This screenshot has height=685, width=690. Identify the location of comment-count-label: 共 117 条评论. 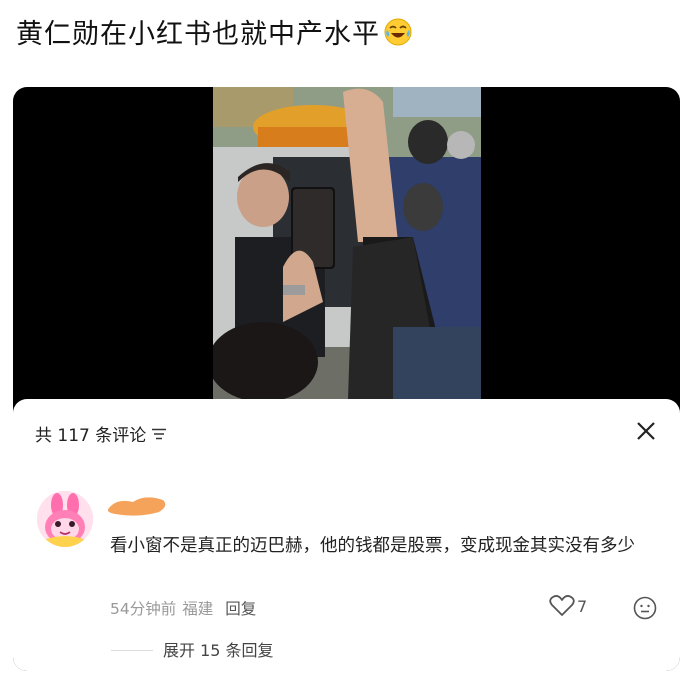
(91, 436).